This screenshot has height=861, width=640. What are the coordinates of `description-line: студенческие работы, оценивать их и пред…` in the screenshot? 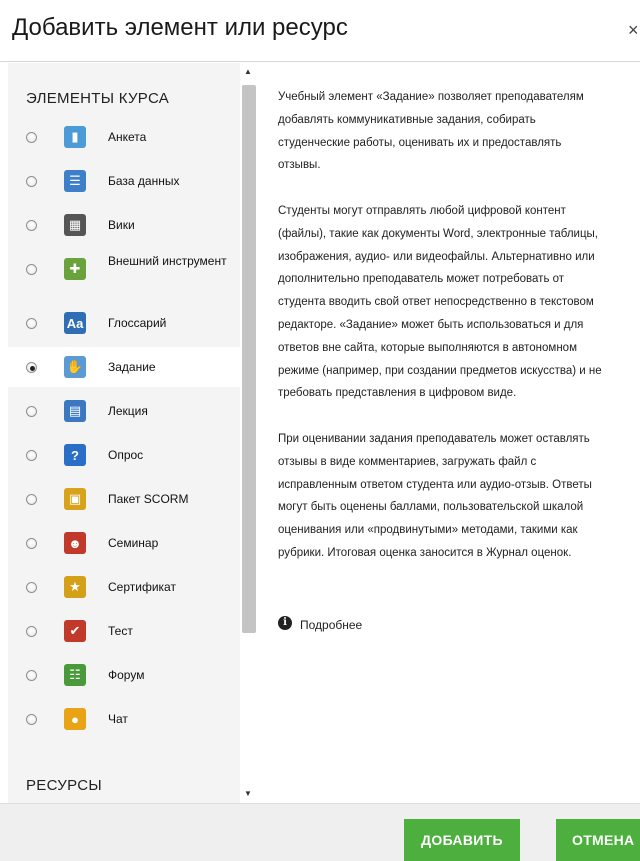 It's located at (420, 142).